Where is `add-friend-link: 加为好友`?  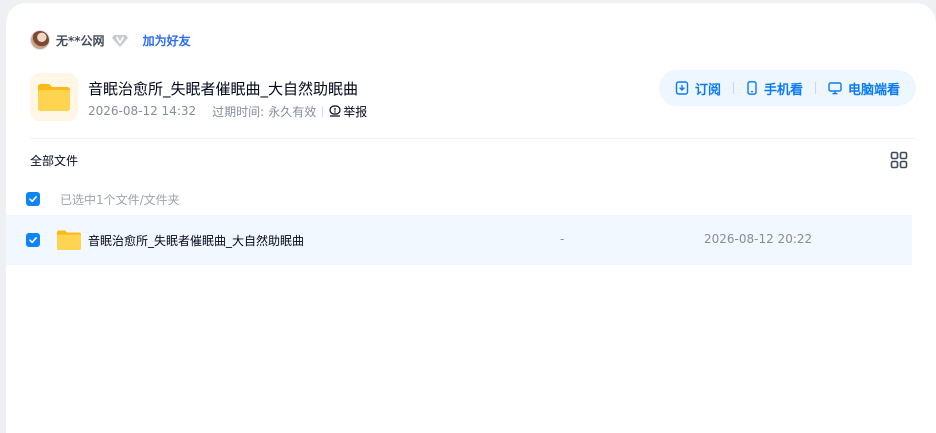
add-friend-link: 加为好友 is located at coordinates (167, 40).